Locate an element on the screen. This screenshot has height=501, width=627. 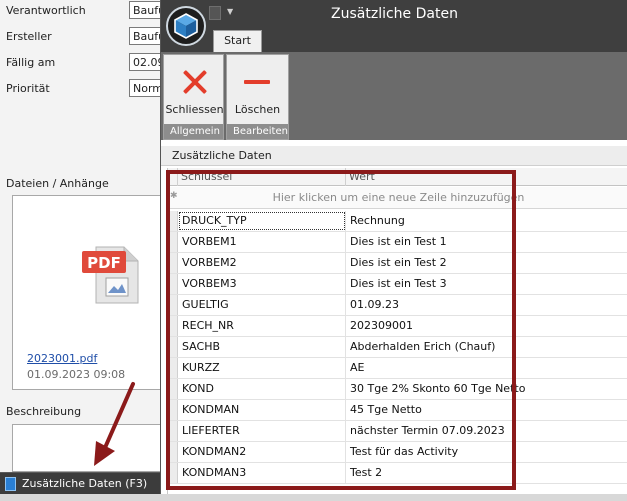
ribbon-group-label: Bearbeiten is located at coordinates (257, 131).